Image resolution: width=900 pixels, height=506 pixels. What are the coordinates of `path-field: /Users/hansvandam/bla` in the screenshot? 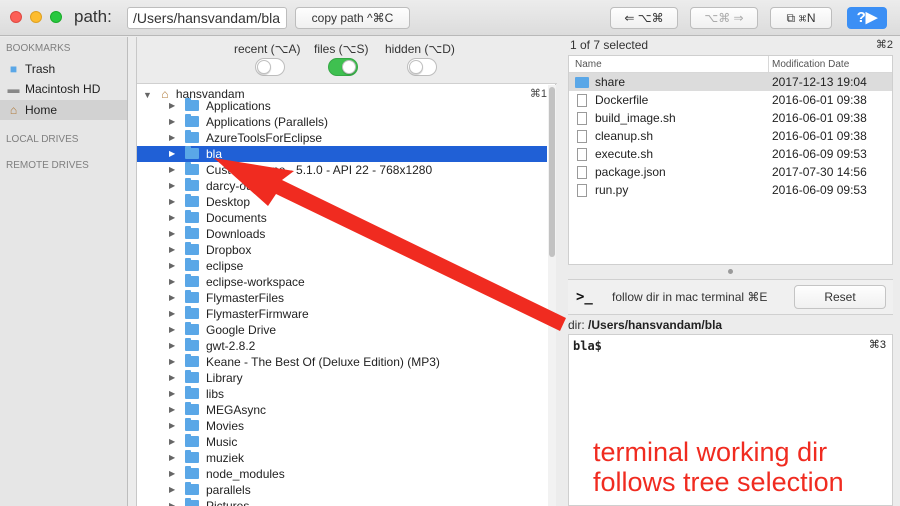 It's located at (207, 18).